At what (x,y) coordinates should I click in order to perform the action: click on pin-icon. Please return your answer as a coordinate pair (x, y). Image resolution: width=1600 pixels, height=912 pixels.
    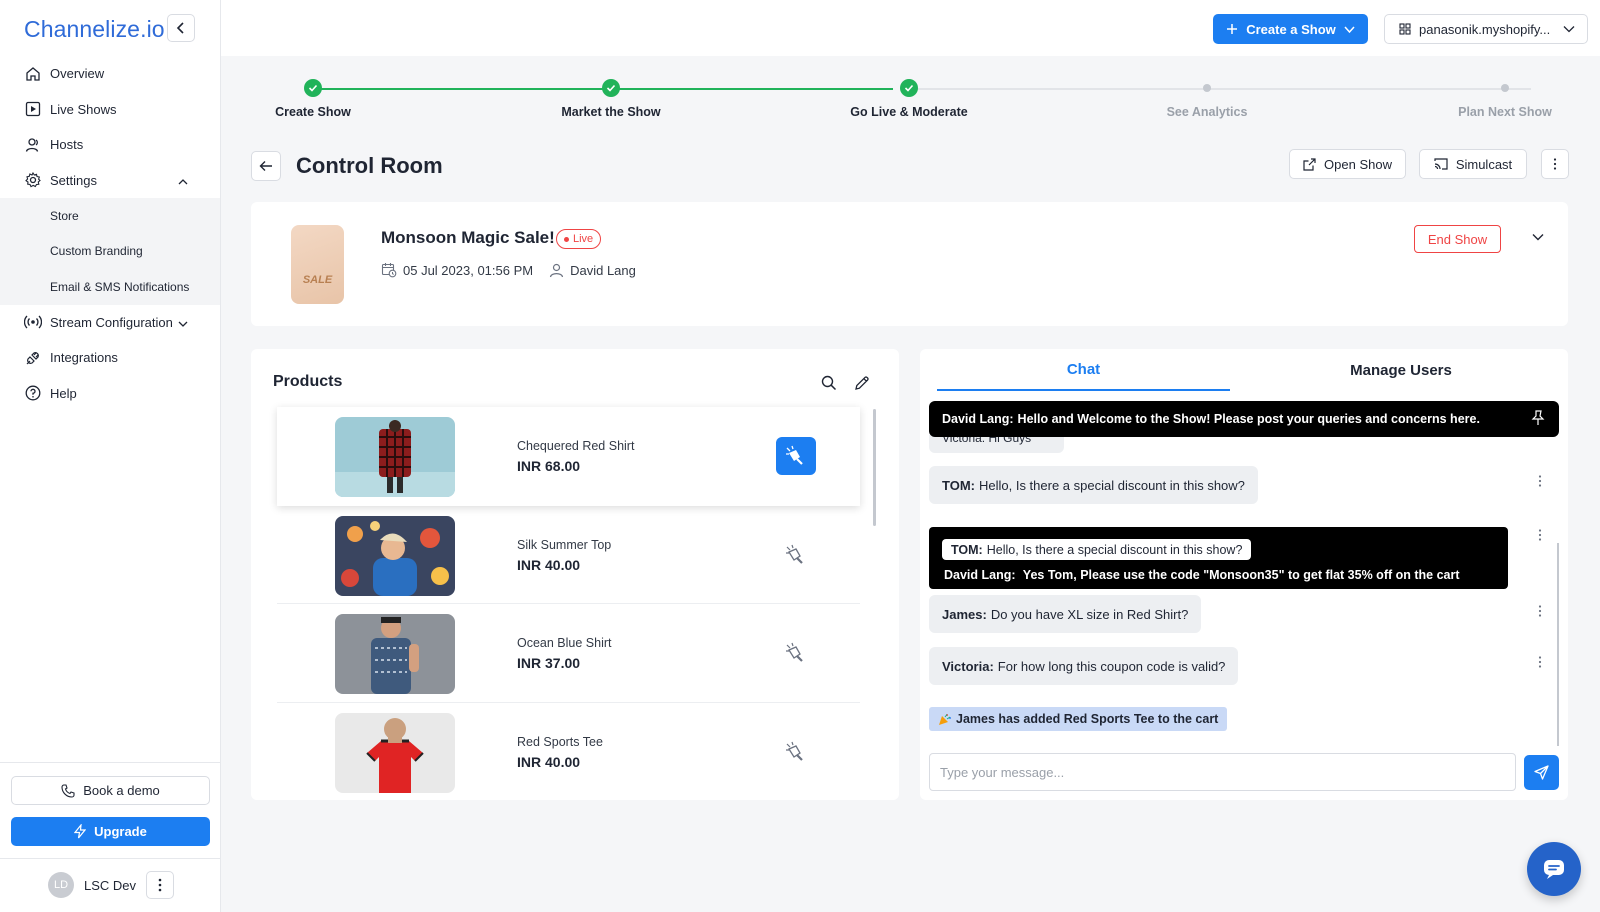
    Looking at the image, I should click on (1538, 418).